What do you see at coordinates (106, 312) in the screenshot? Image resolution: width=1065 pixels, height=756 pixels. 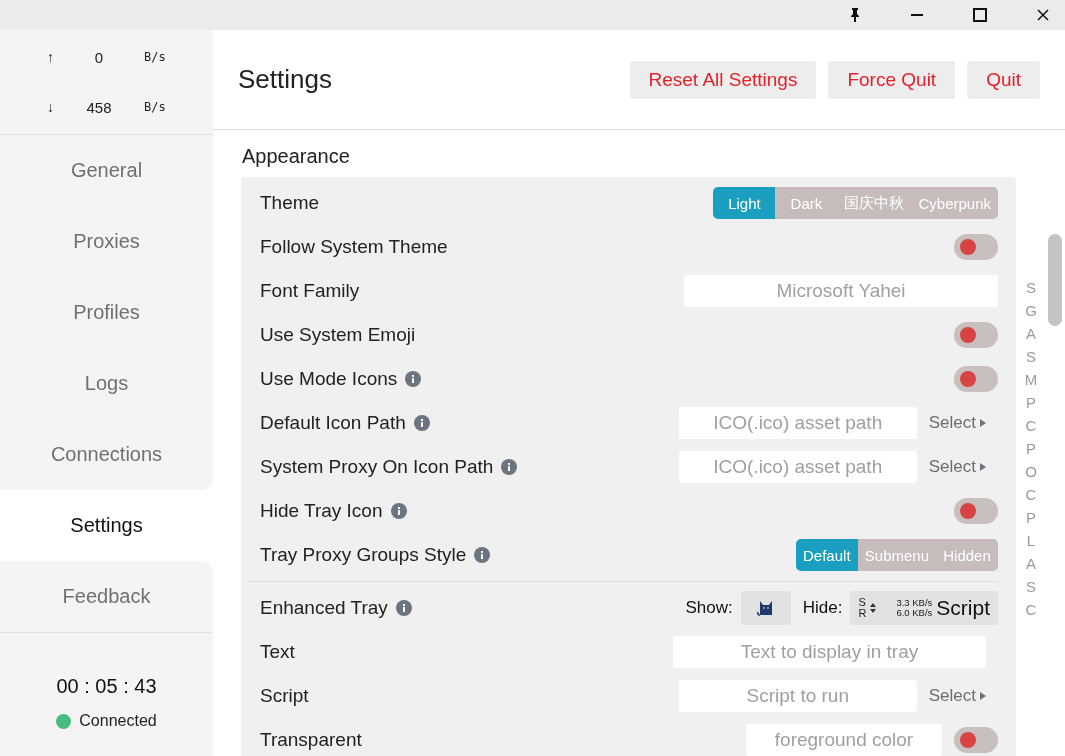 I see `nav-item: Profiles` at bounding box center [106, 312].